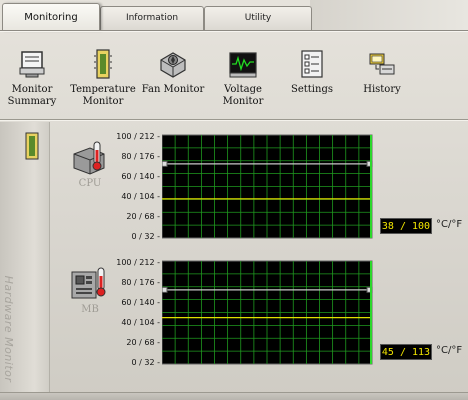 The height and width of the screenshot is (400, 468). I want to click on settings-button: Settings, so click(312, 77).